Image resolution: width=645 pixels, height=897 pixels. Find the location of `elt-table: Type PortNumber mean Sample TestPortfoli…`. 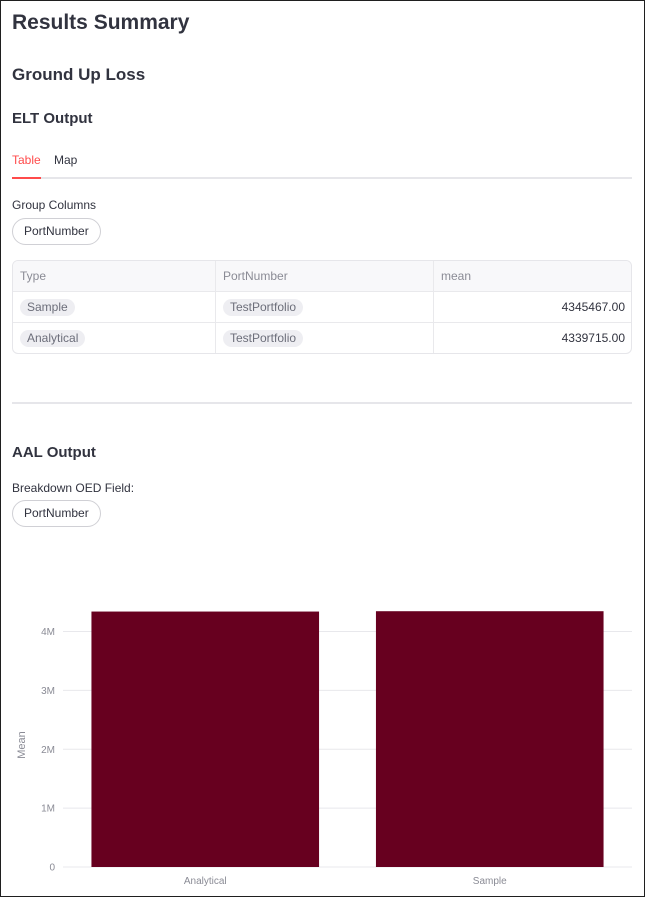

elt-table: Type PortNumber mean Sample TestPortfoli… is located at coordinates (322, 307).